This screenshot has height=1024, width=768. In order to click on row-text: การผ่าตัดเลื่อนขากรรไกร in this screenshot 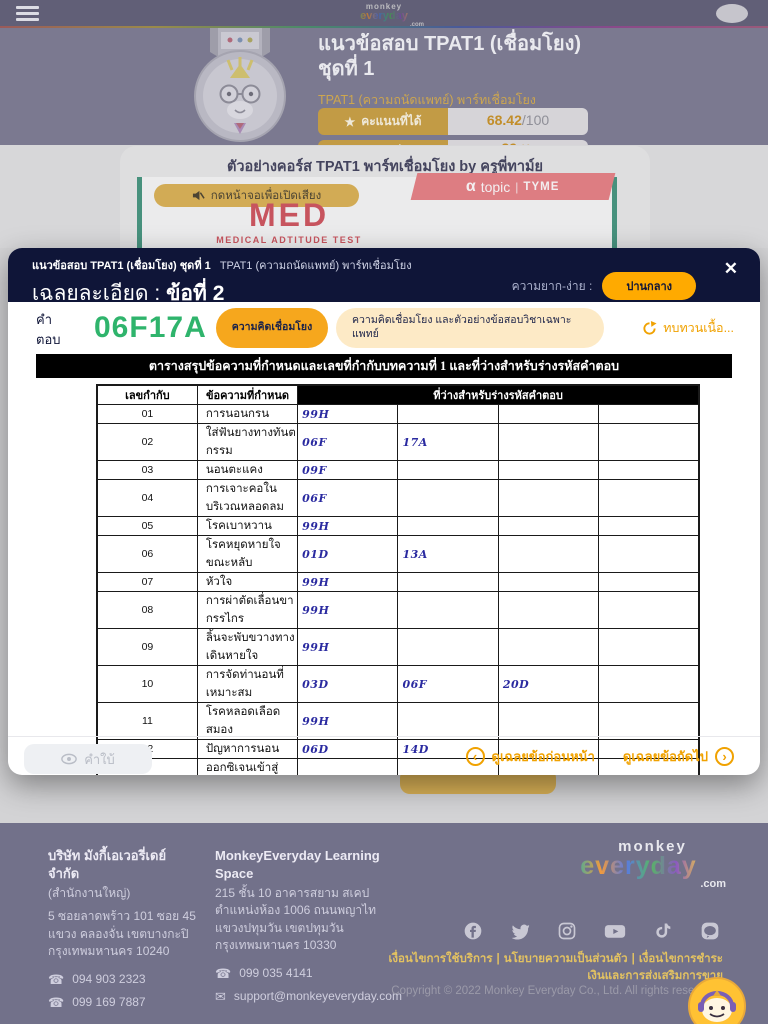, I will do `click(247, 610)`.